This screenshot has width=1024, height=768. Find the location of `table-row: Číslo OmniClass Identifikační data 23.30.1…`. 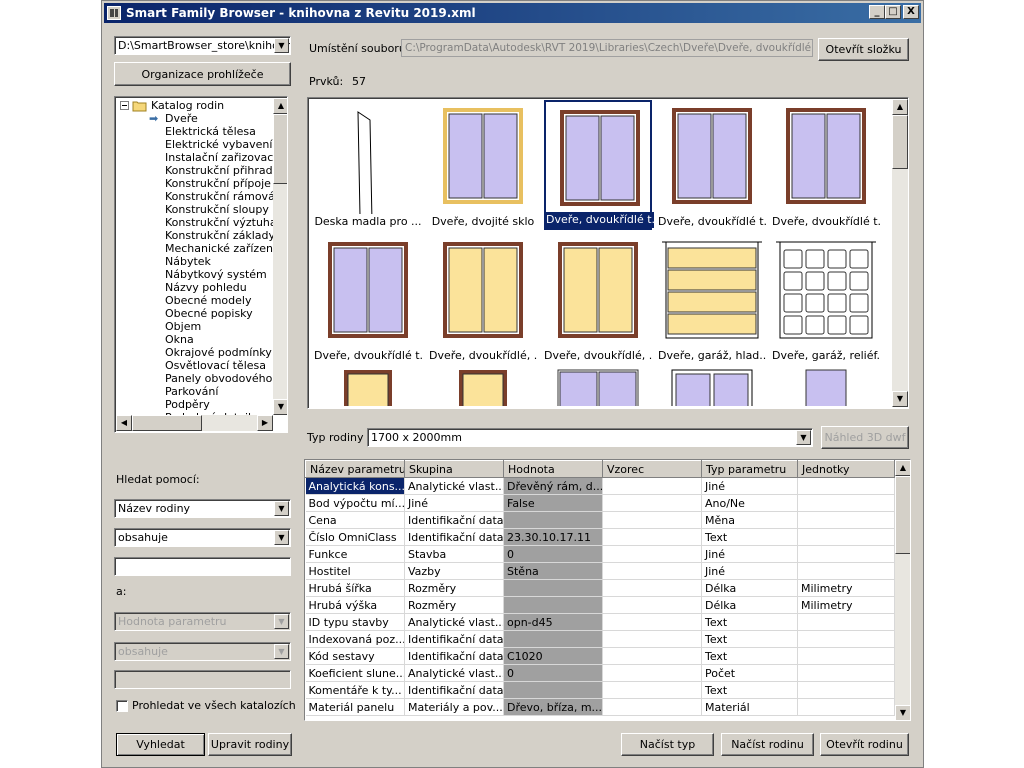

table-row: Číslo OmniClass Identifikační data 23.30.1… is located at coordinates (600, 537).